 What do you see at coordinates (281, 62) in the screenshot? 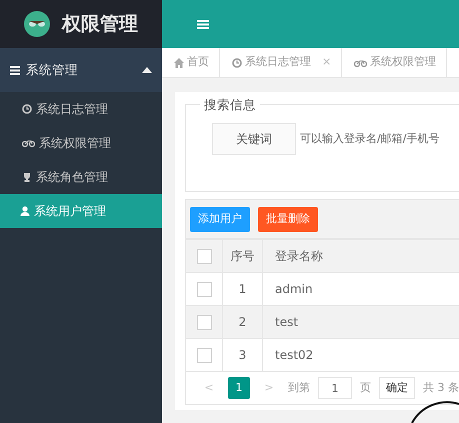
I see `tab: 系统日志管理 ×` at bounding box center [281, 62].